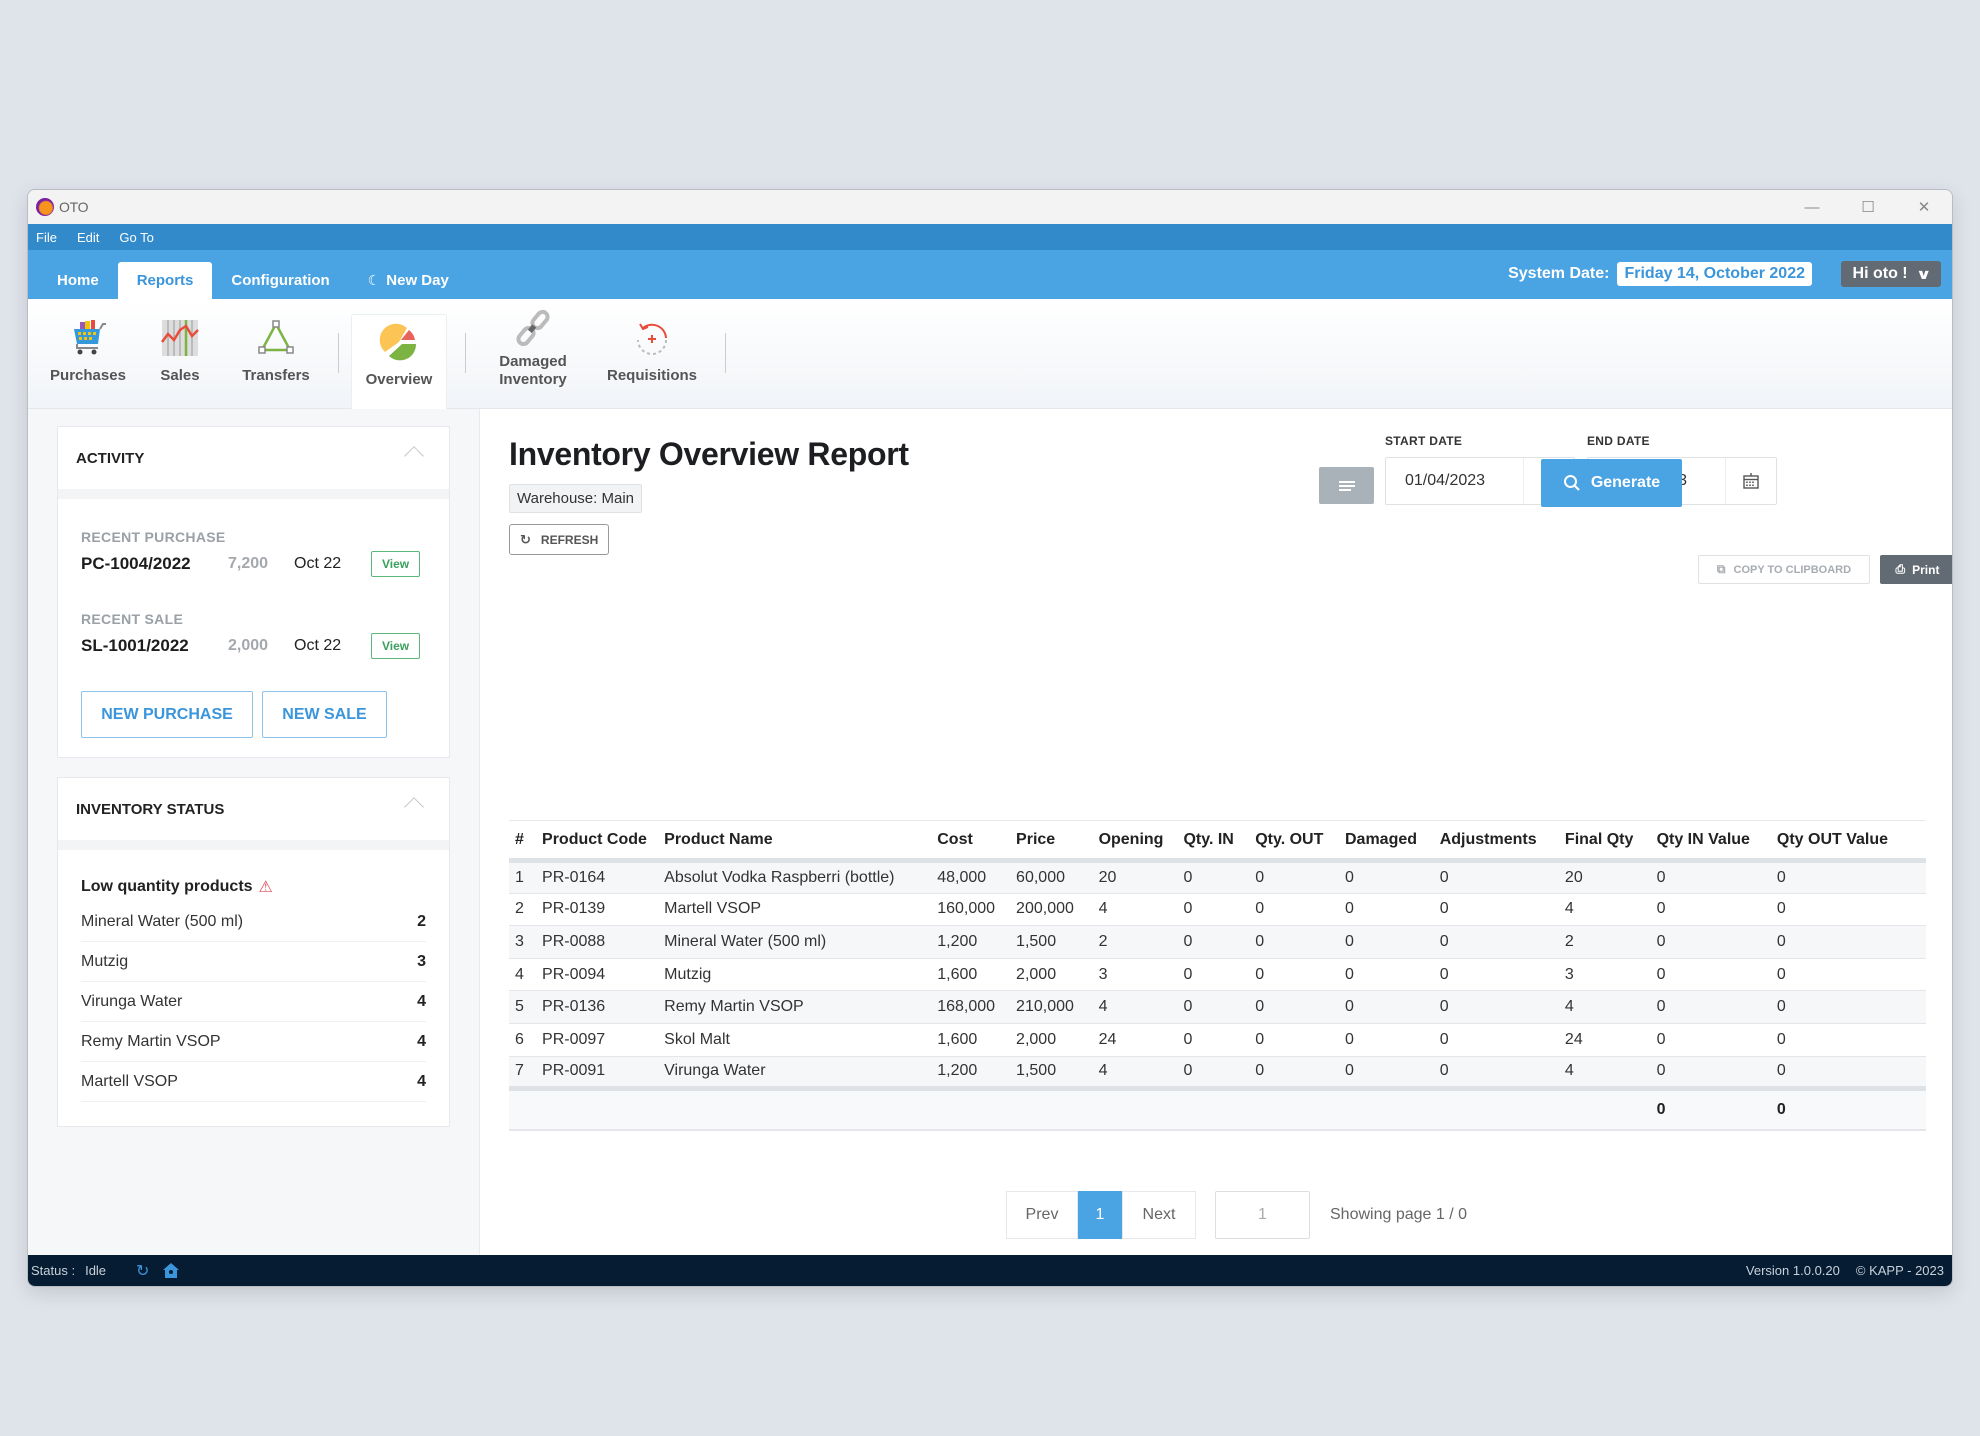 Image resolution: width=1980 pixels, height=1436 pixels. Describe the element at coordinates (523, 1074) in the screenshot. I see `table-cell: 7` at that location.